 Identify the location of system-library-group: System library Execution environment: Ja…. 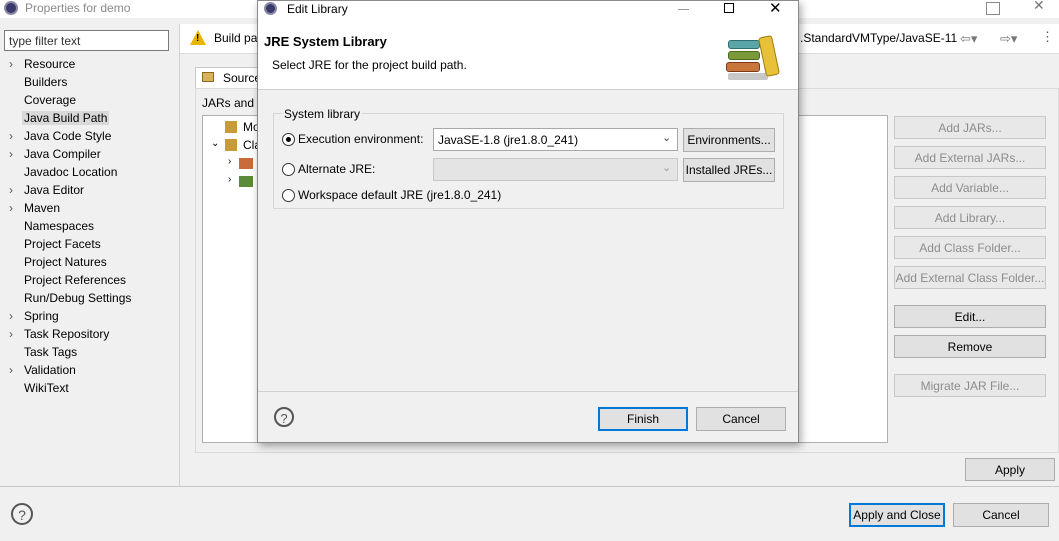
(528, 158).